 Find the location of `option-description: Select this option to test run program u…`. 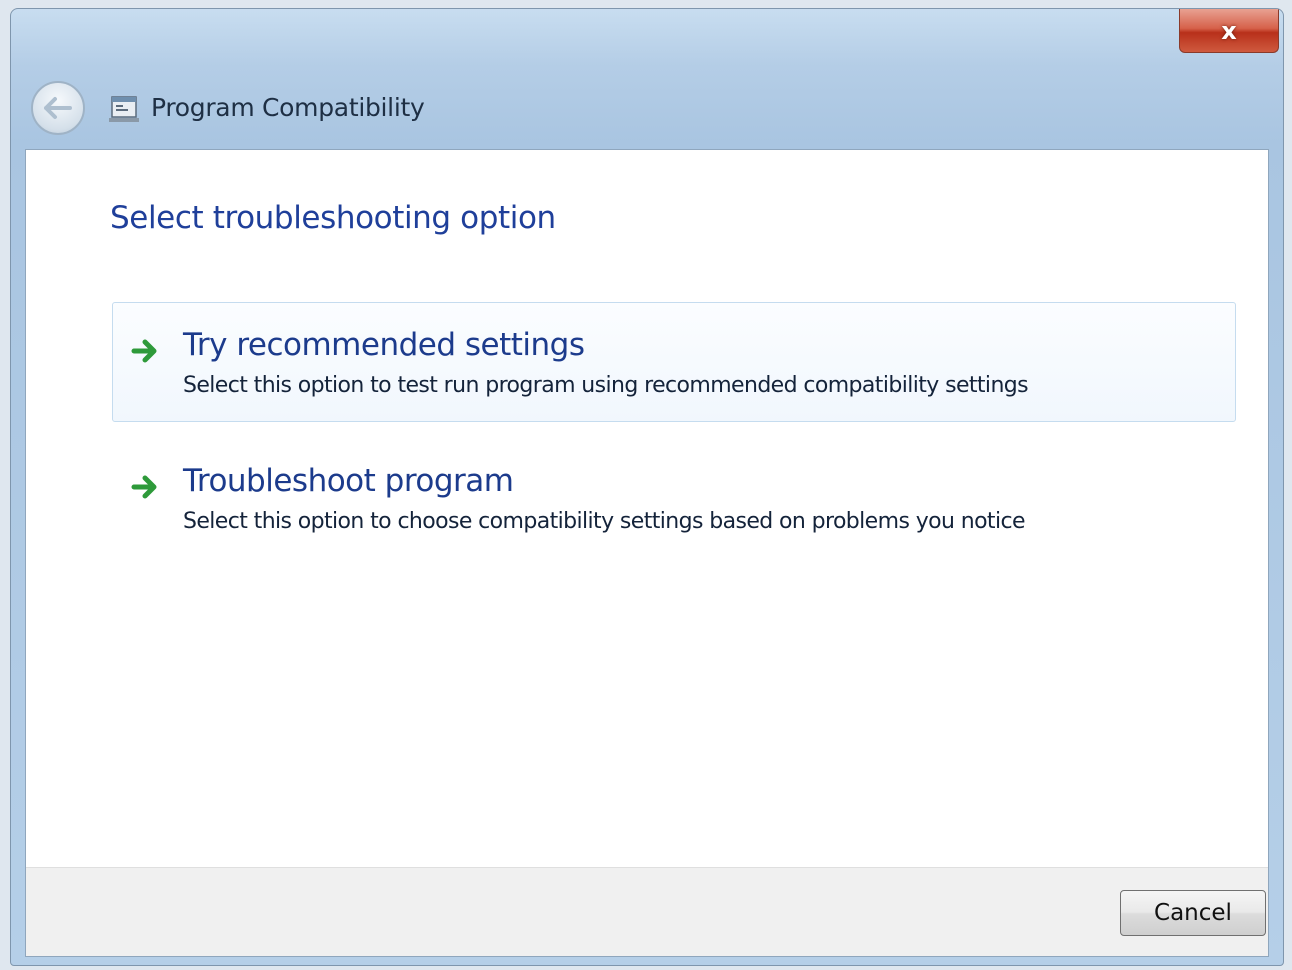

option-description: Select this option to test run program u… is located at coordinates (606, 385).